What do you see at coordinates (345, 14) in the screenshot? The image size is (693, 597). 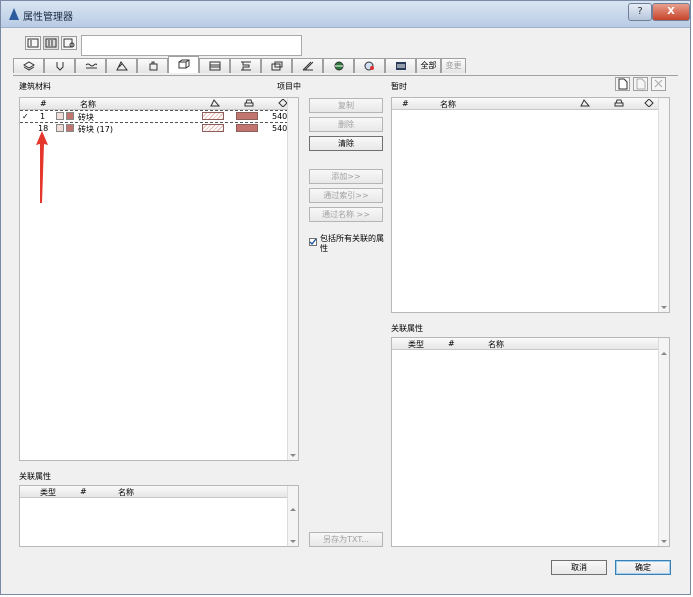 I see `title-bar: 属性管理器 ? X` at bounding box center [345, 14].